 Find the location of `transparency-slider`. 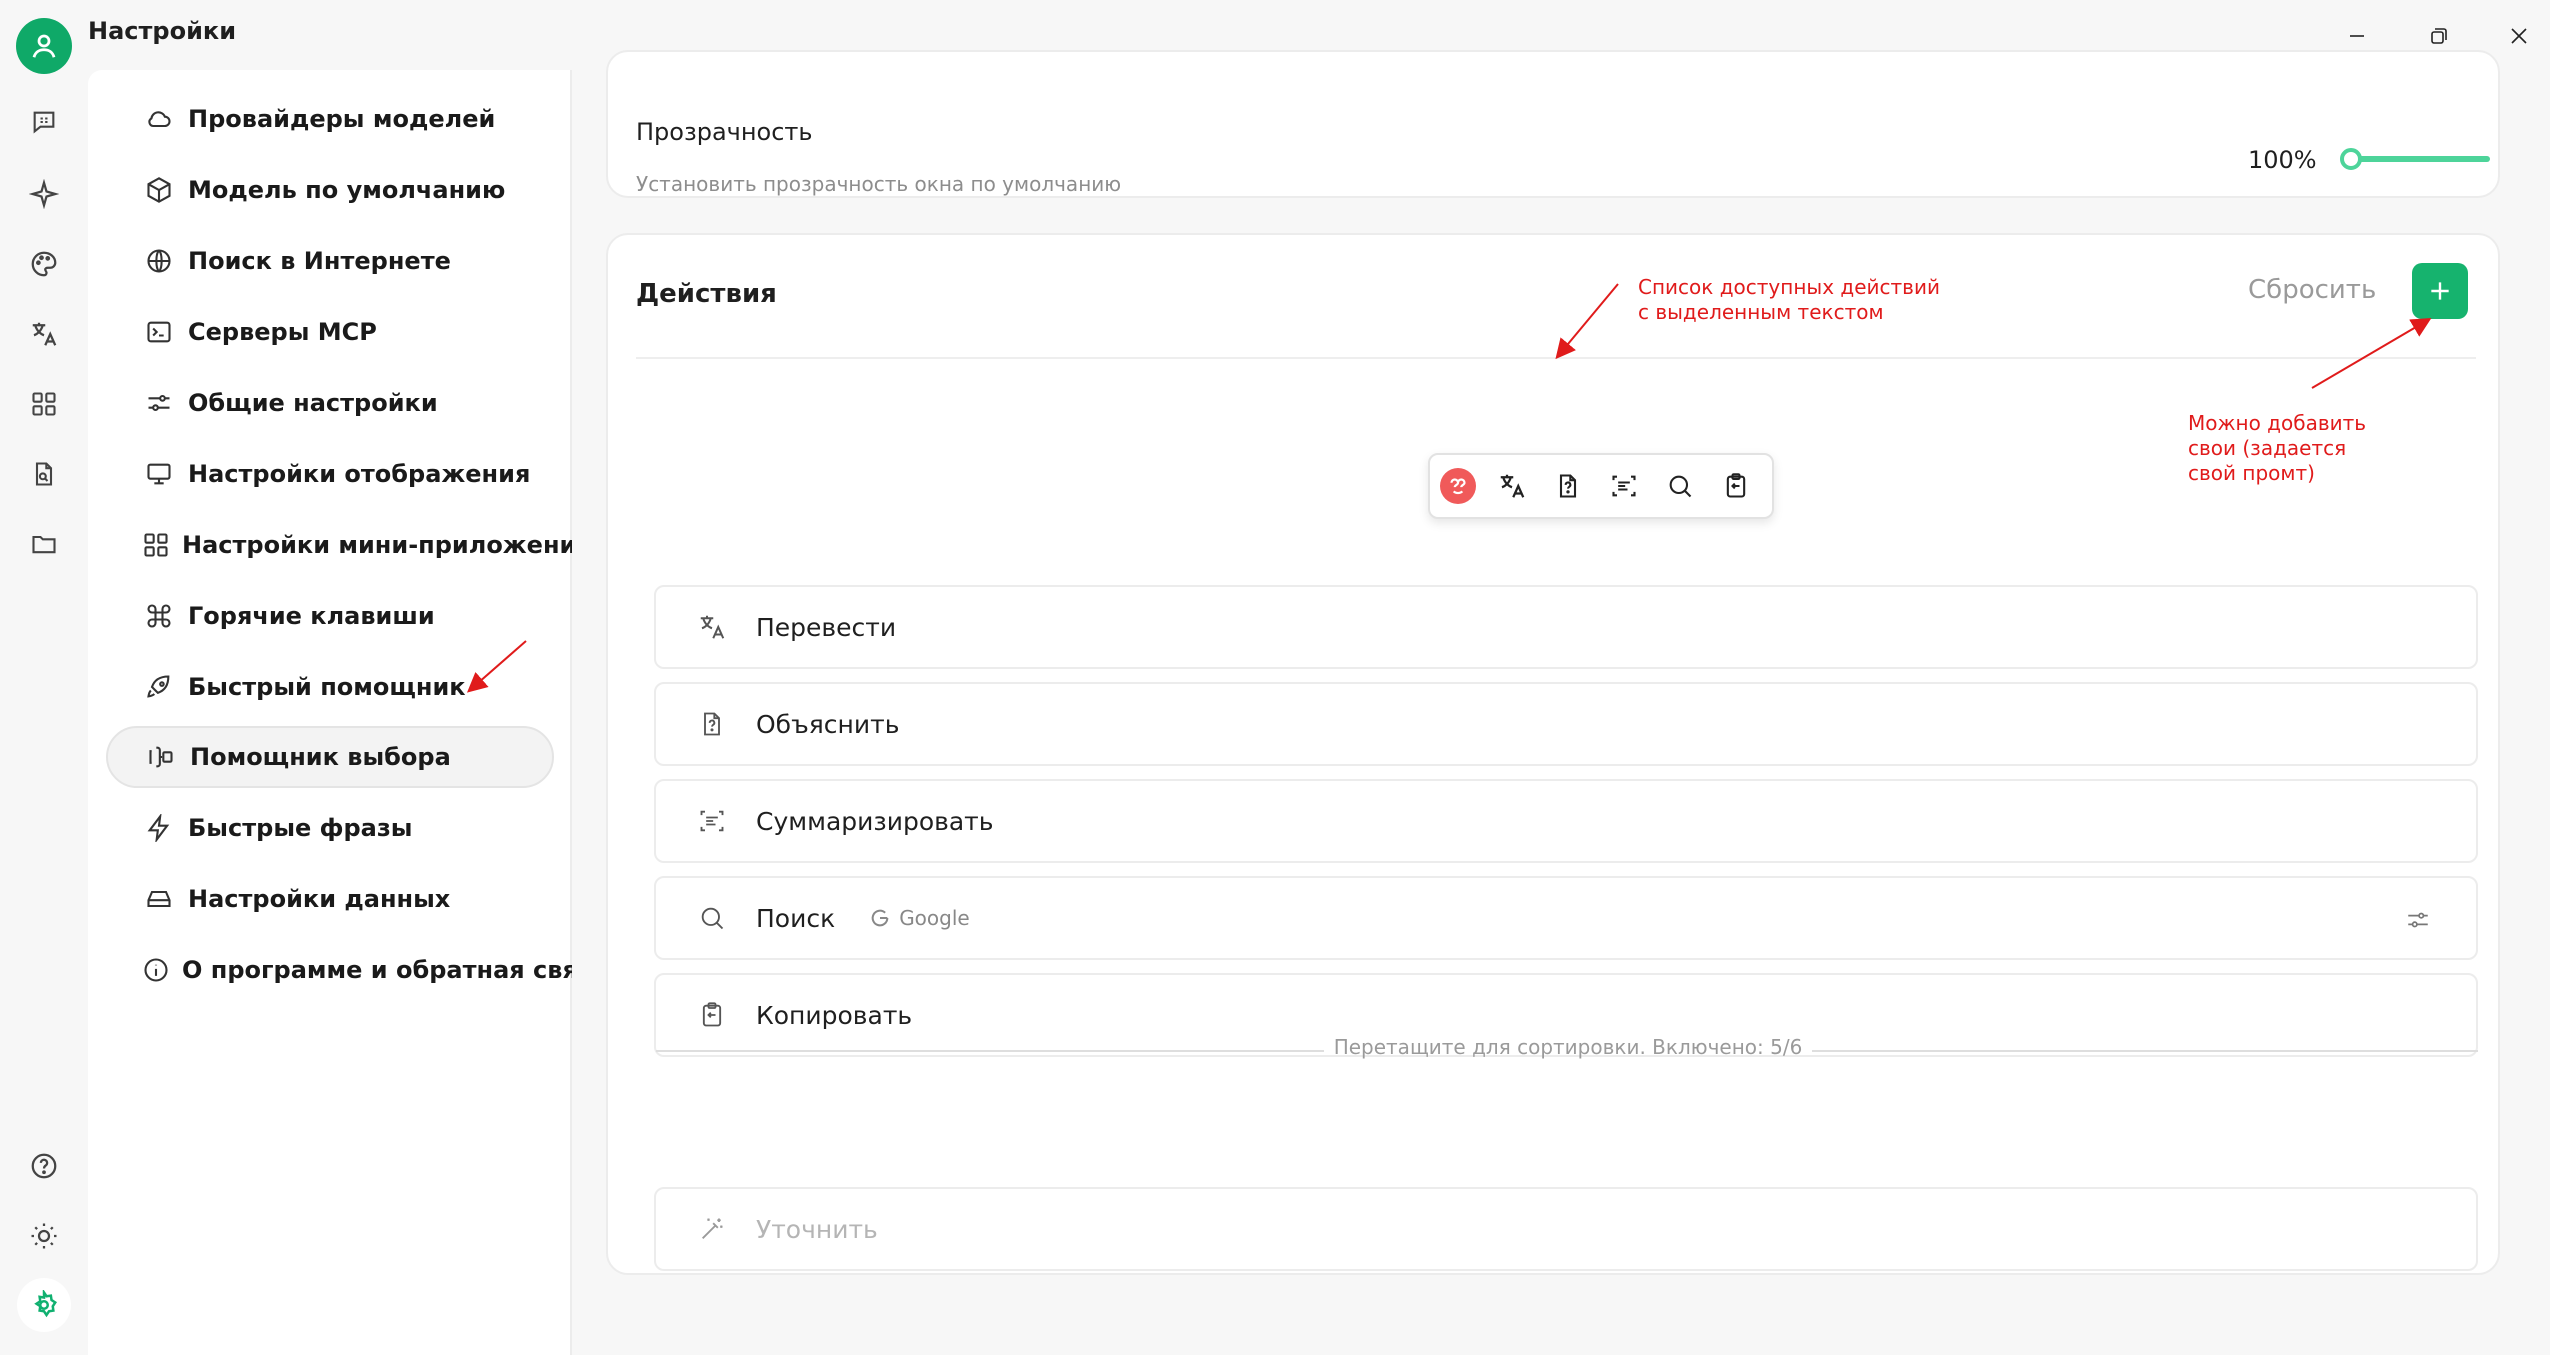

transparency-slider is located at coordinates (2419, 159).